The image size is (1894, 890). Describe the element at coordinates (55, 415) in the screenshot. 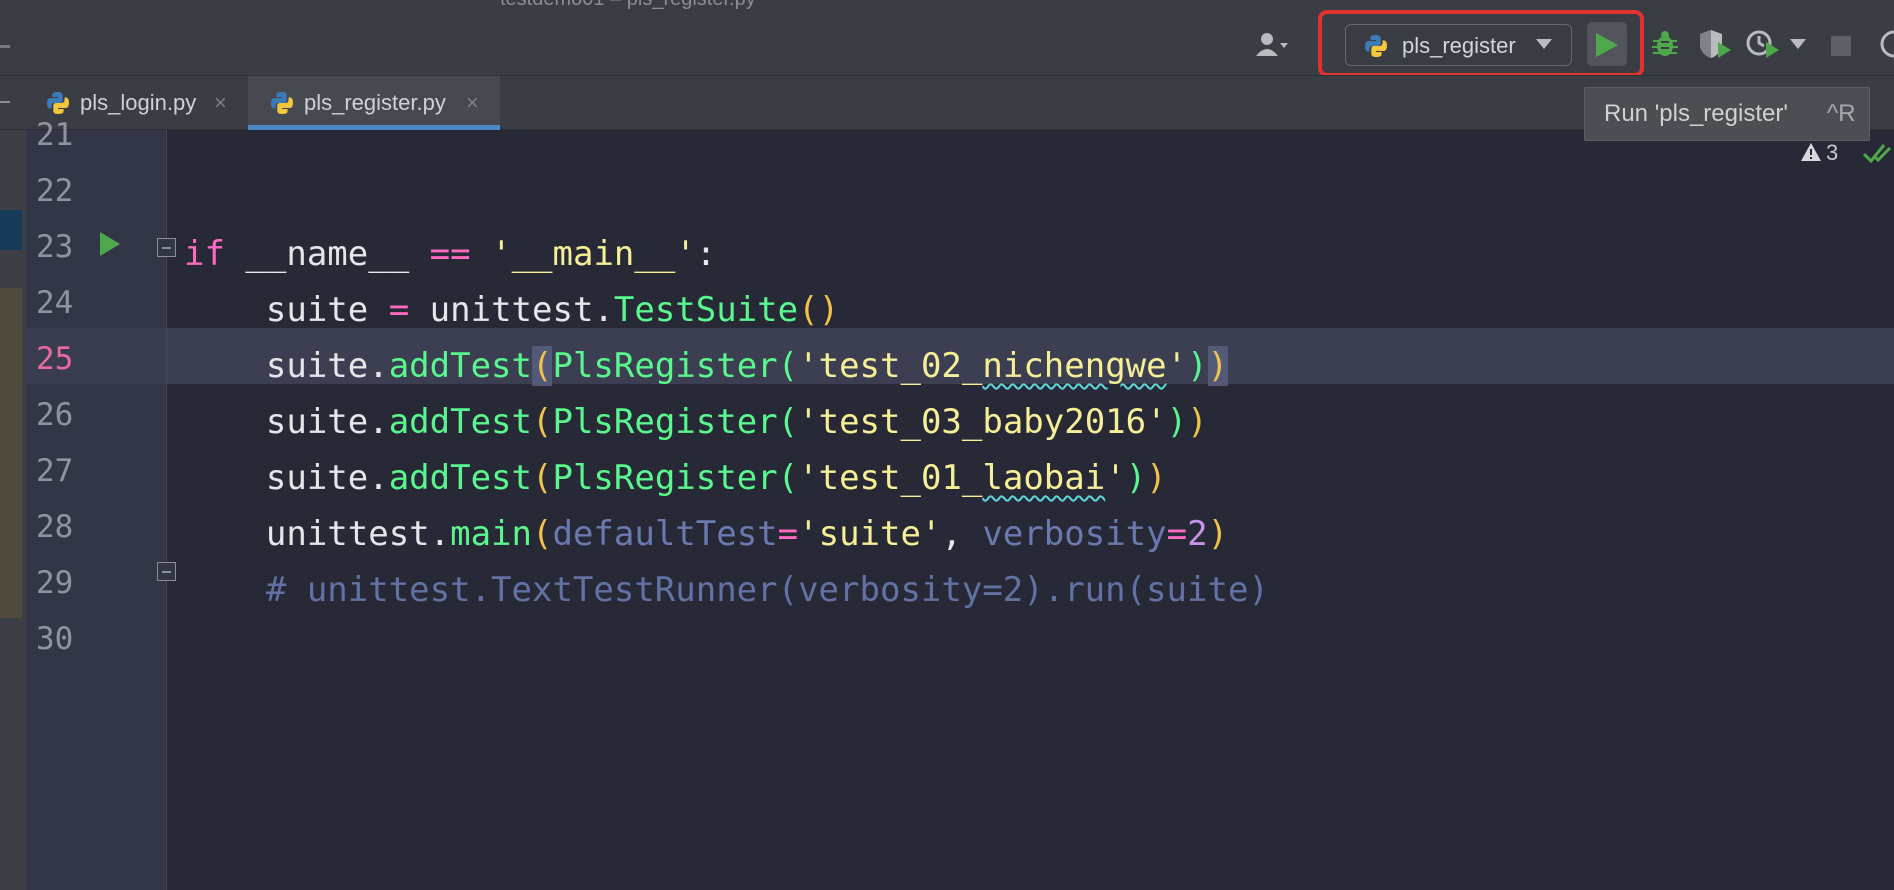

I see `line-number: 26` at that location.